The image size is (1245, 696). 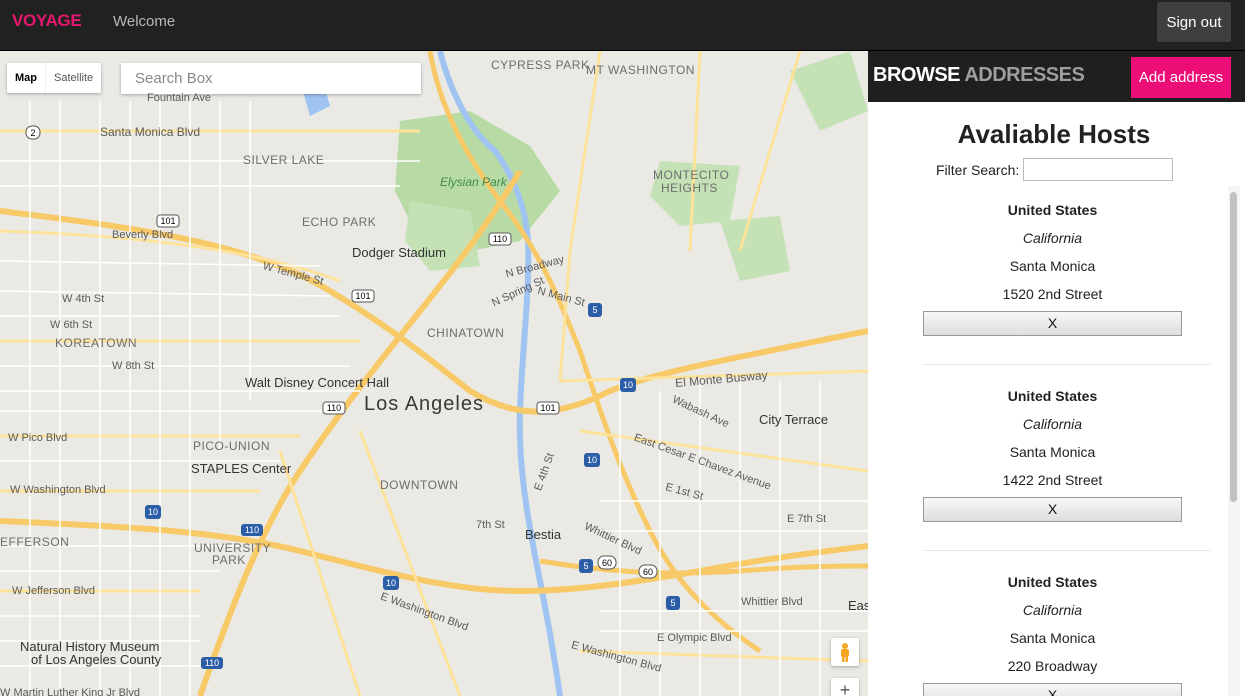 I want to click on addresses-word: ADDRESSES, so click(x=1024, y=75).